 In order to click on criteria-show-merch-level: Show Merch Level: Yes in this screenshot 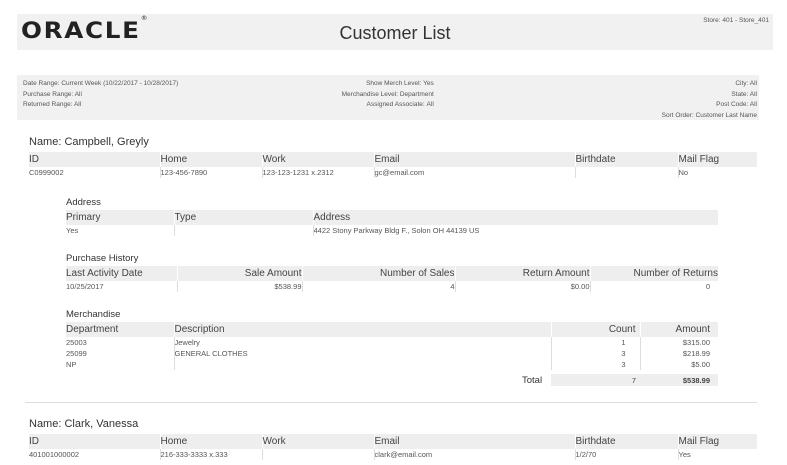, I will do `click(400, 83)`.